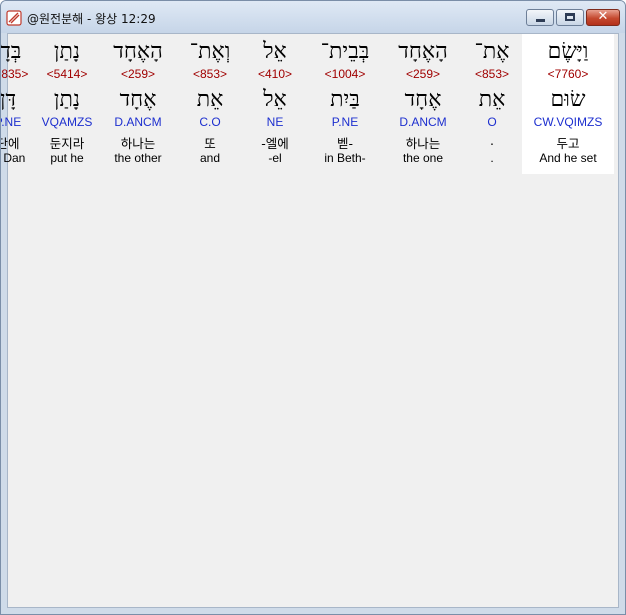  What do you see at coordinates (568, 74) in the screenshot?
I see `strong-number: <7760>` at bounding box center [568, 74].